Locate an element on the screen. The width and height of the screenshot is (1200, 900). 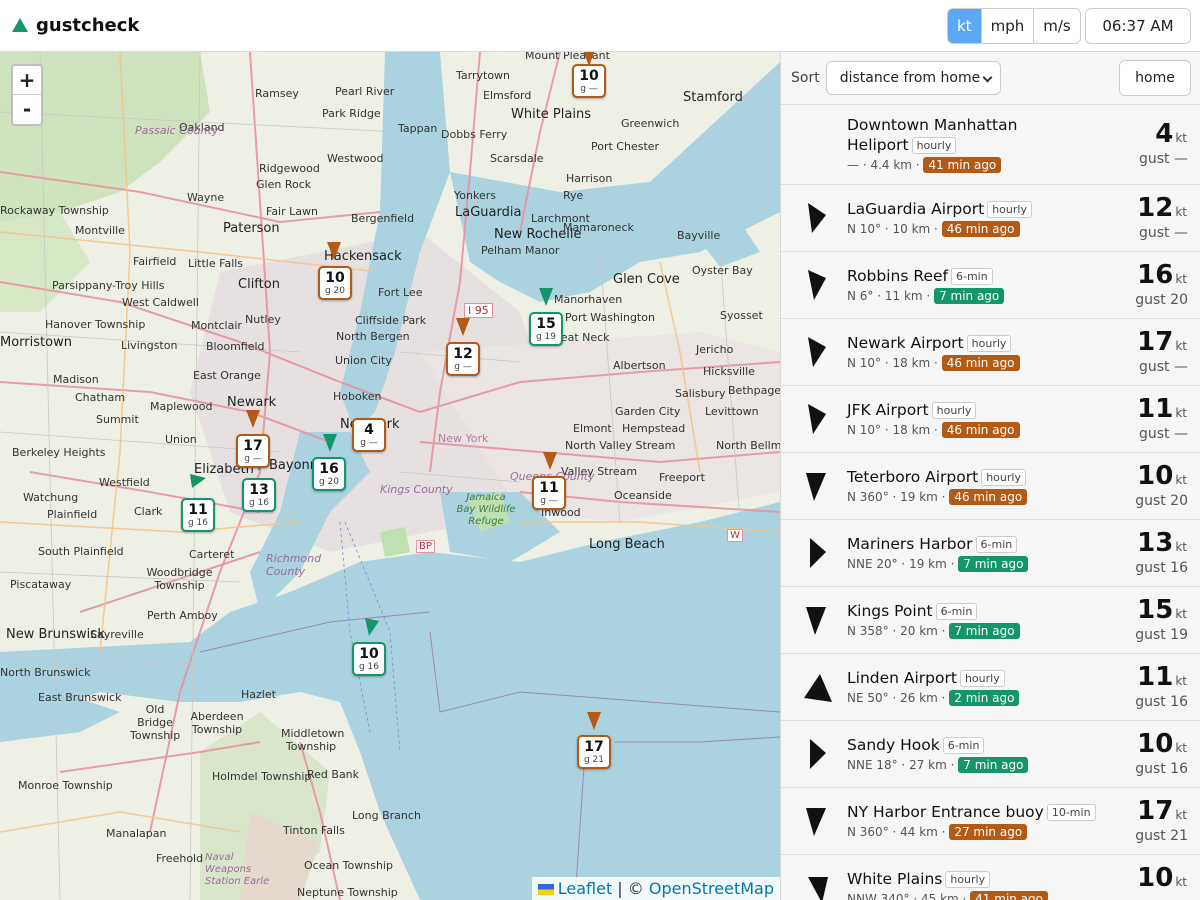
station-marker: 11 g — is located at coordinates (549, 493).